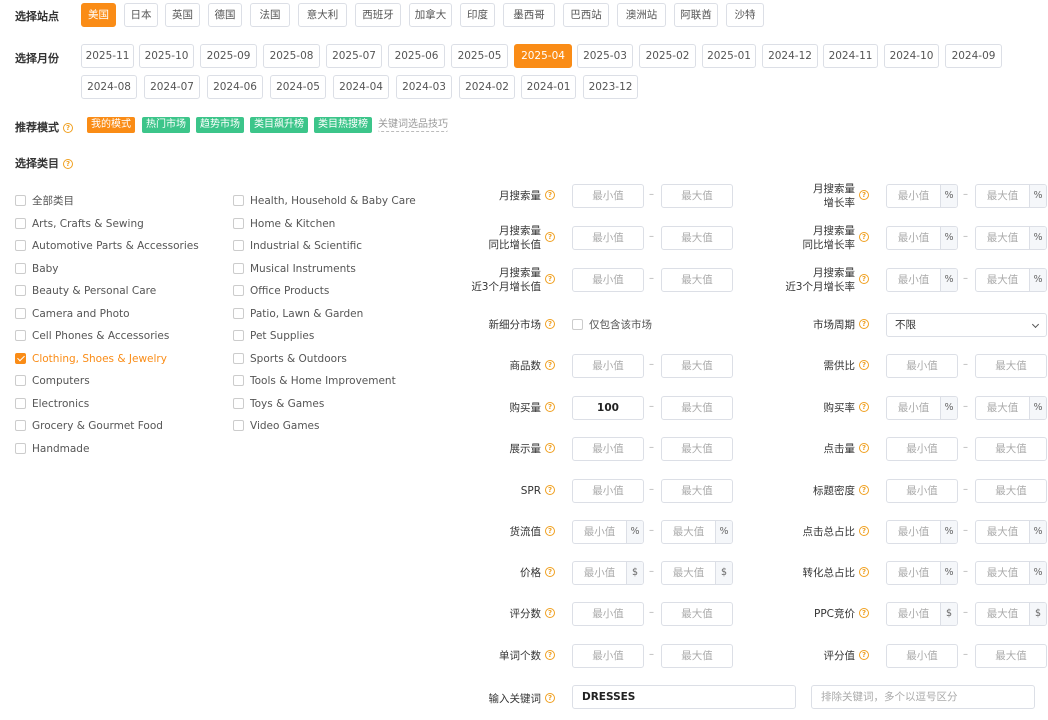 Image resolution: width=1048 pixels, height=720 pixels. What do you see at coordinates (314, 381) in the screenshot?
I see `category-option: Tools & Home Improvement` at bounding box center [314, 381].